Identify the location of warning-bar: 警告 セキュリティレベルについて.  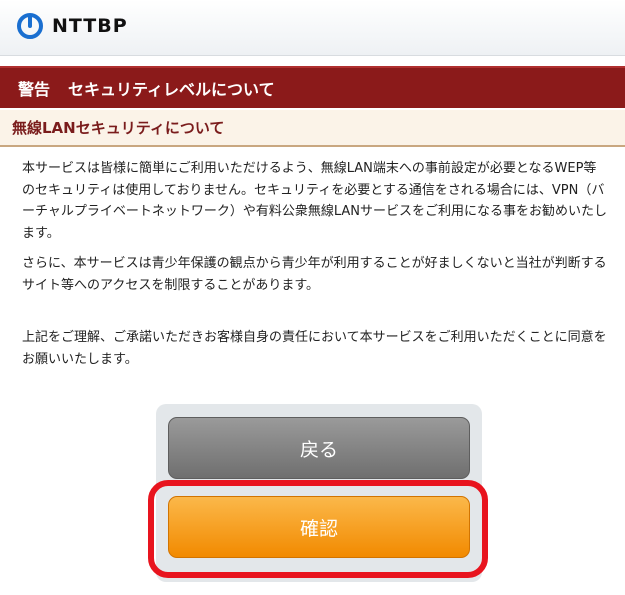
(312, 87).